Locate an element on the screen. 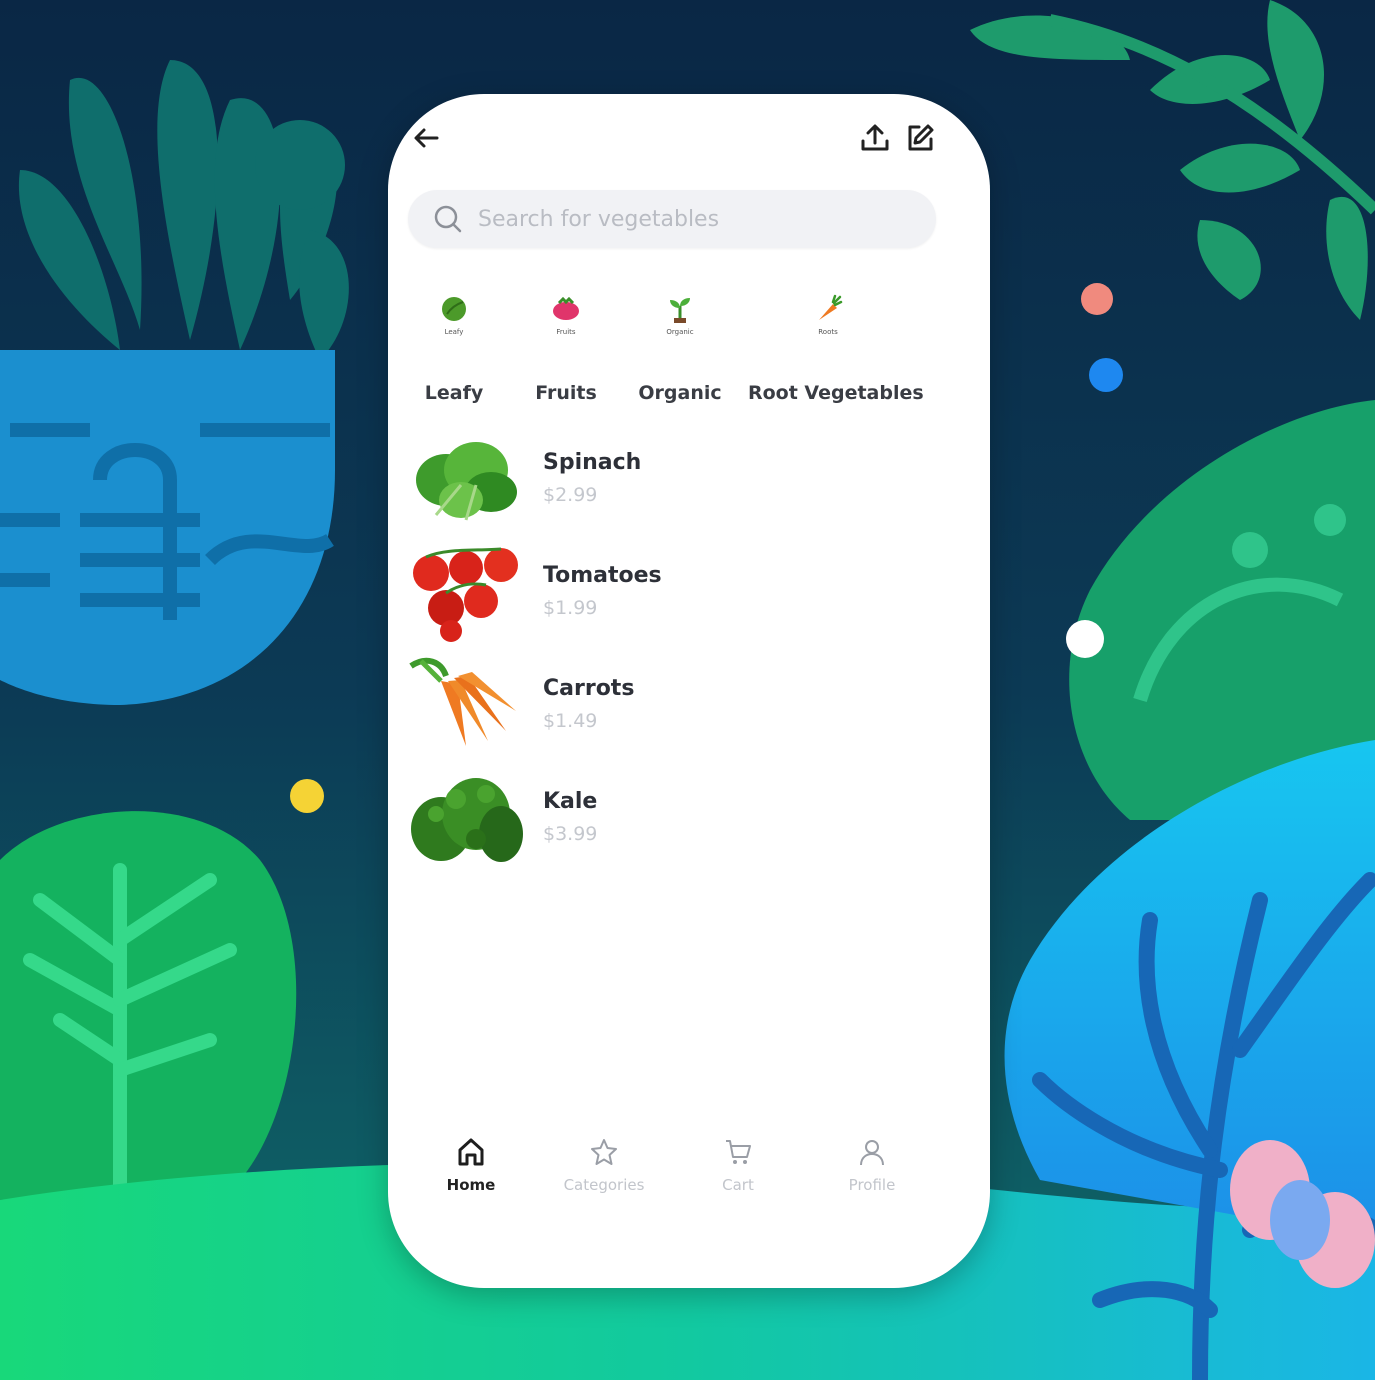  product-name: Kale is located at coordinates (570, 801).